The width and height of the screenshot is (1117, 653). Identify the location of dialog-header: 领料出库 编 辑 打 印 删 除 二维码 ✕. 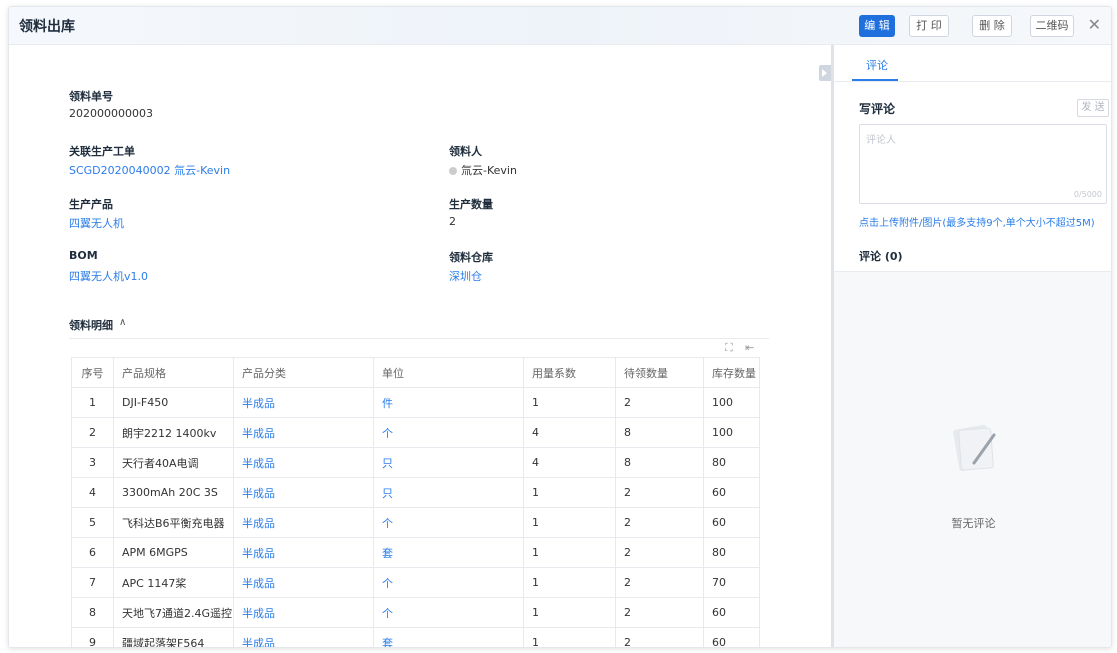
(560, 26).